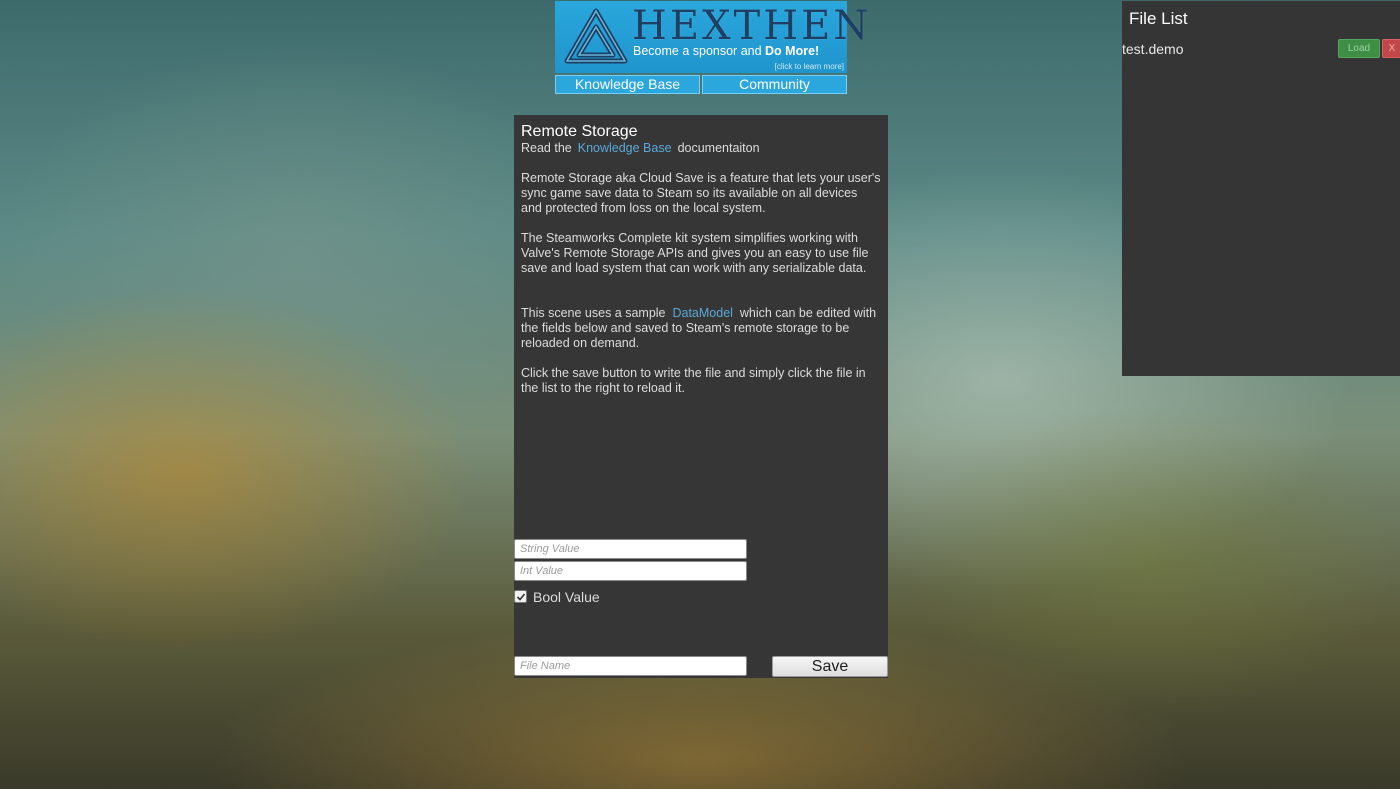 Image resolution: width=1400 pixels, height=789 pixels. I want to click on file-list-panel: File List test.demo Load X, so click(1261, 188).